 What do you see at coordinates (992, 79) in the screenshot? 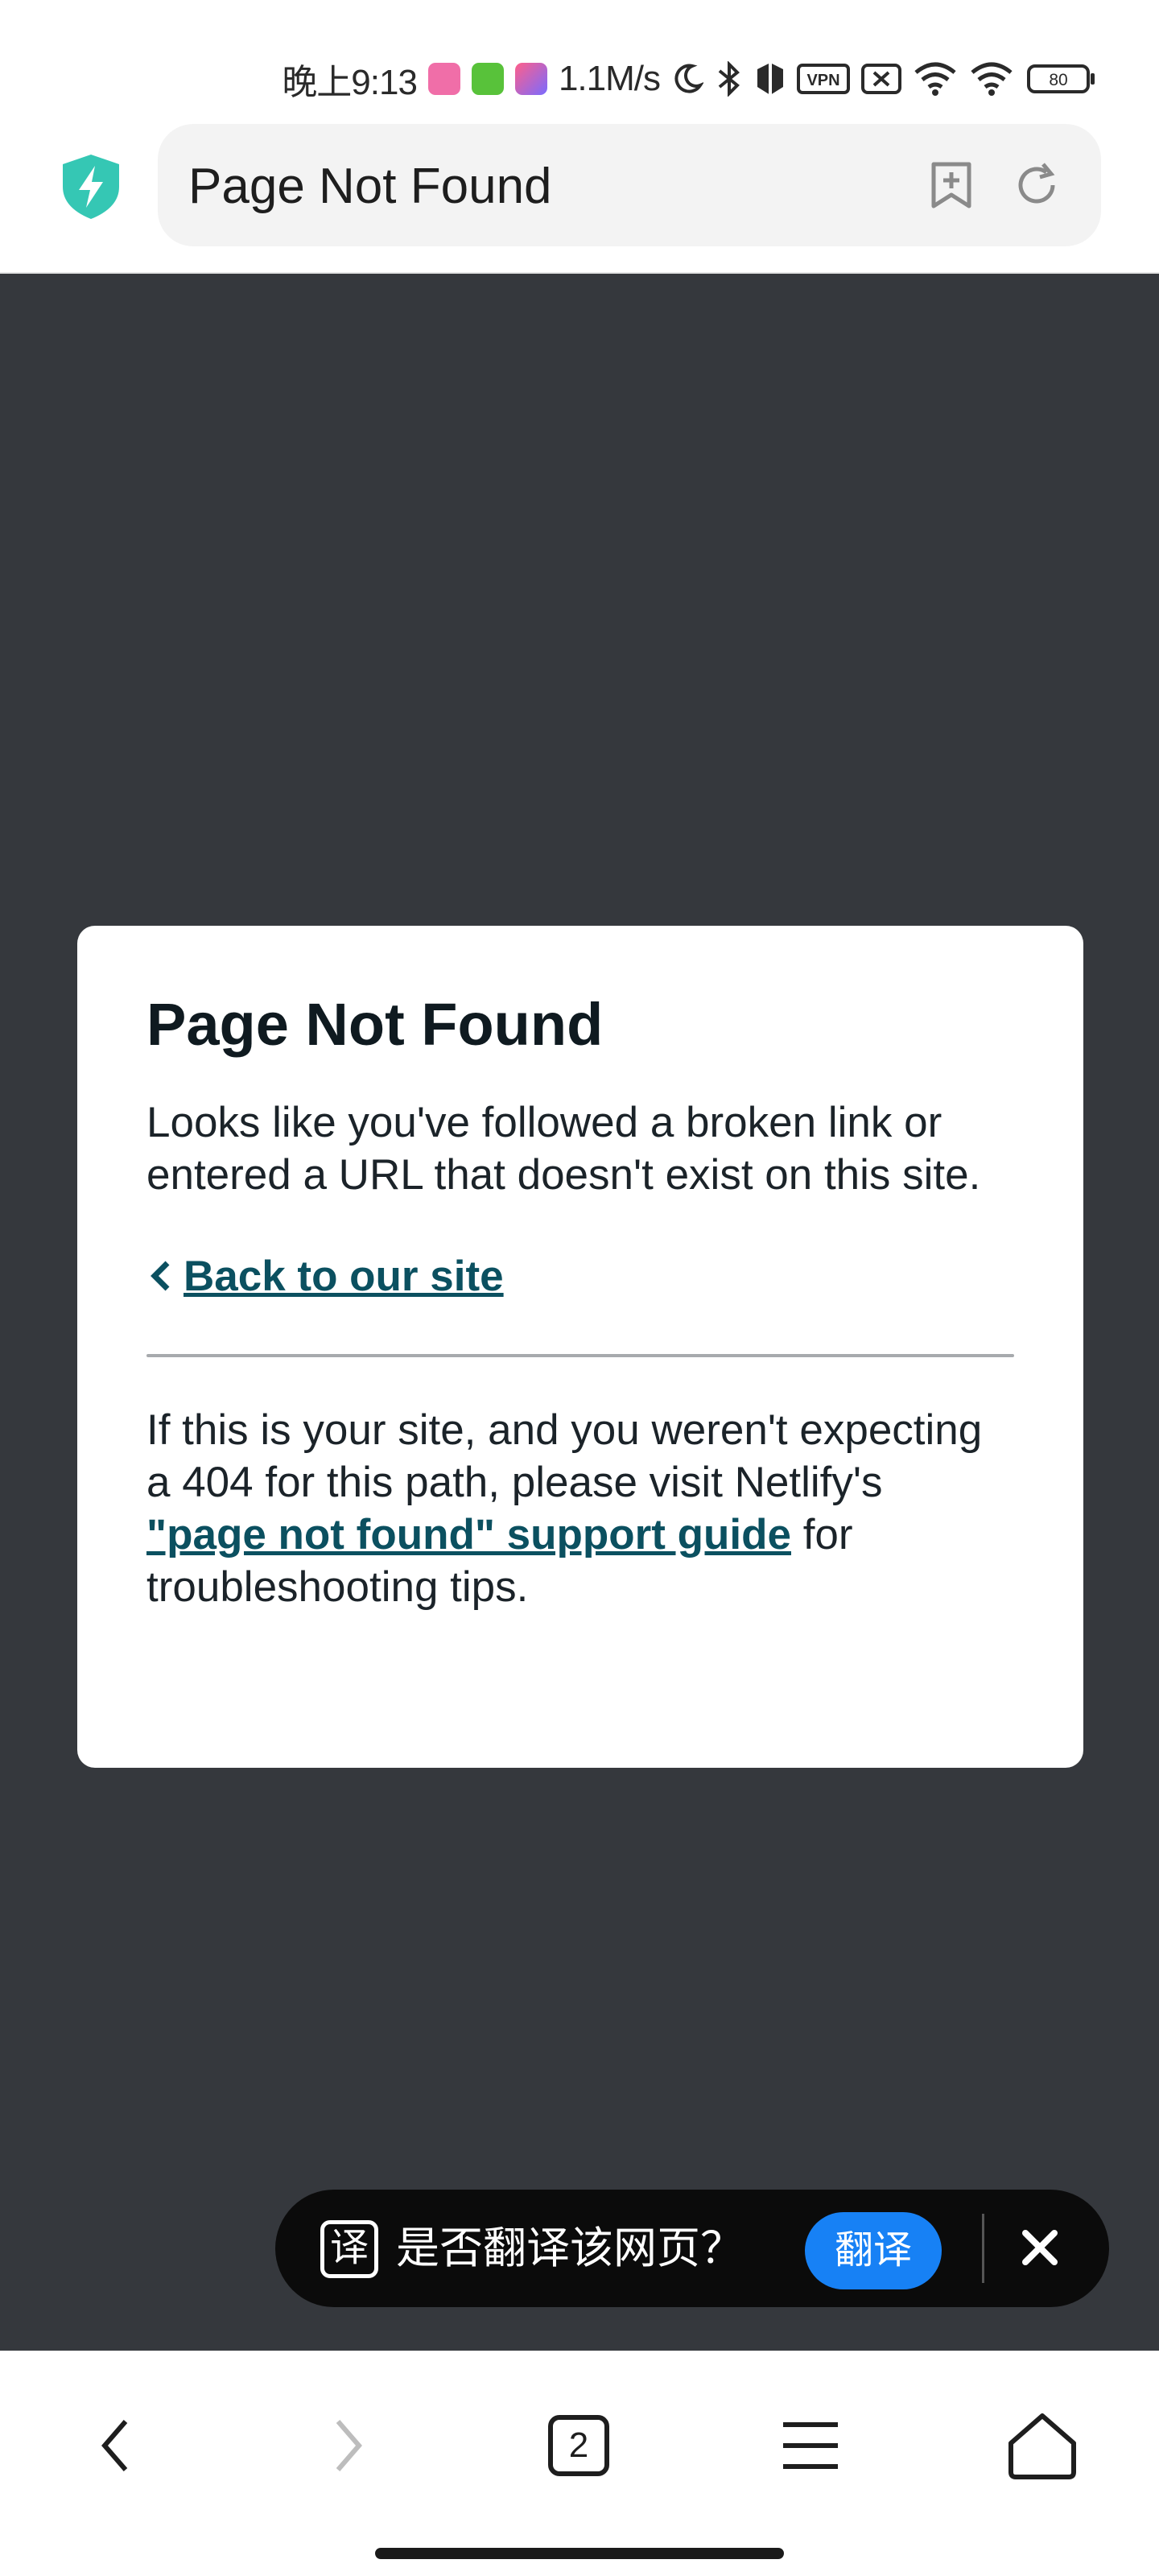
I see `wifi-6-icon` at bounding box center [992, 79].